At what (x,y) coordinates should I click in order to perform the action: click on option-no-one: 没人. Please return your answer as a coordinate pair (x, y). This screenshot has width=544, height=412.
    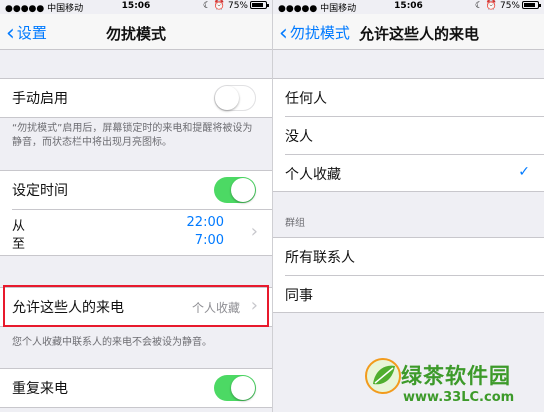
    Looking at the image, I should click on (408, 136).